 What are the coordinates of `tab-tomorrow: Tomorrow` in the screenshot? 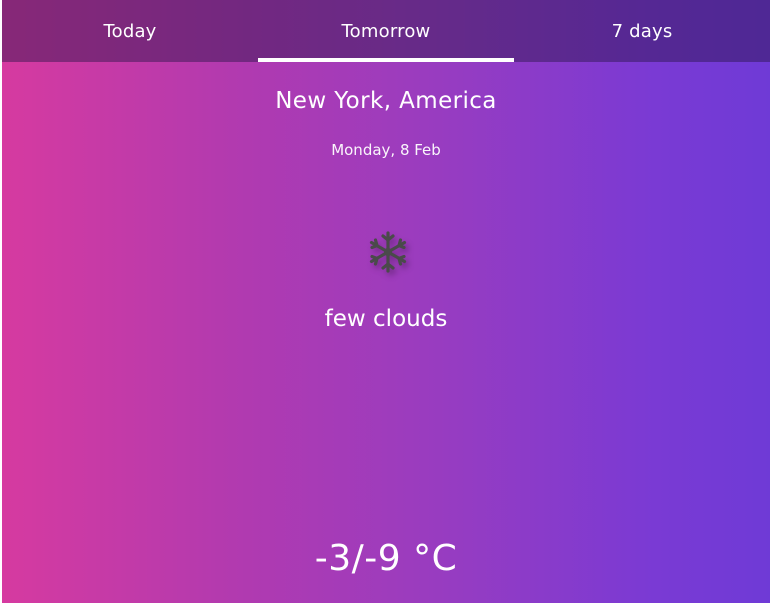 It's located at (386, 31).